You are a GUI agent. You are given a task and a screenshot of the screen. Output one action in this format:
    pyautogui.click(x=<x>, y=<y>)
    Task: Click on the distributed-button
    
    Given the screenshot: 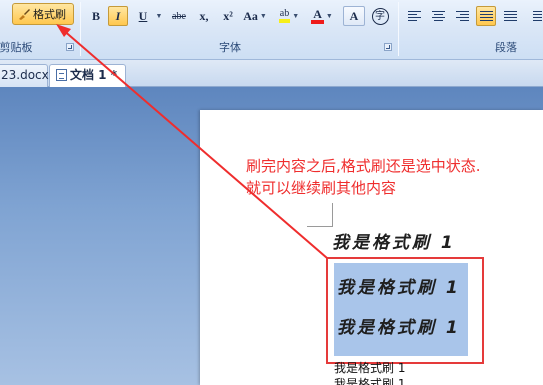 What is the action you would take?
    pyautogui.click(x=510, y=16)
    